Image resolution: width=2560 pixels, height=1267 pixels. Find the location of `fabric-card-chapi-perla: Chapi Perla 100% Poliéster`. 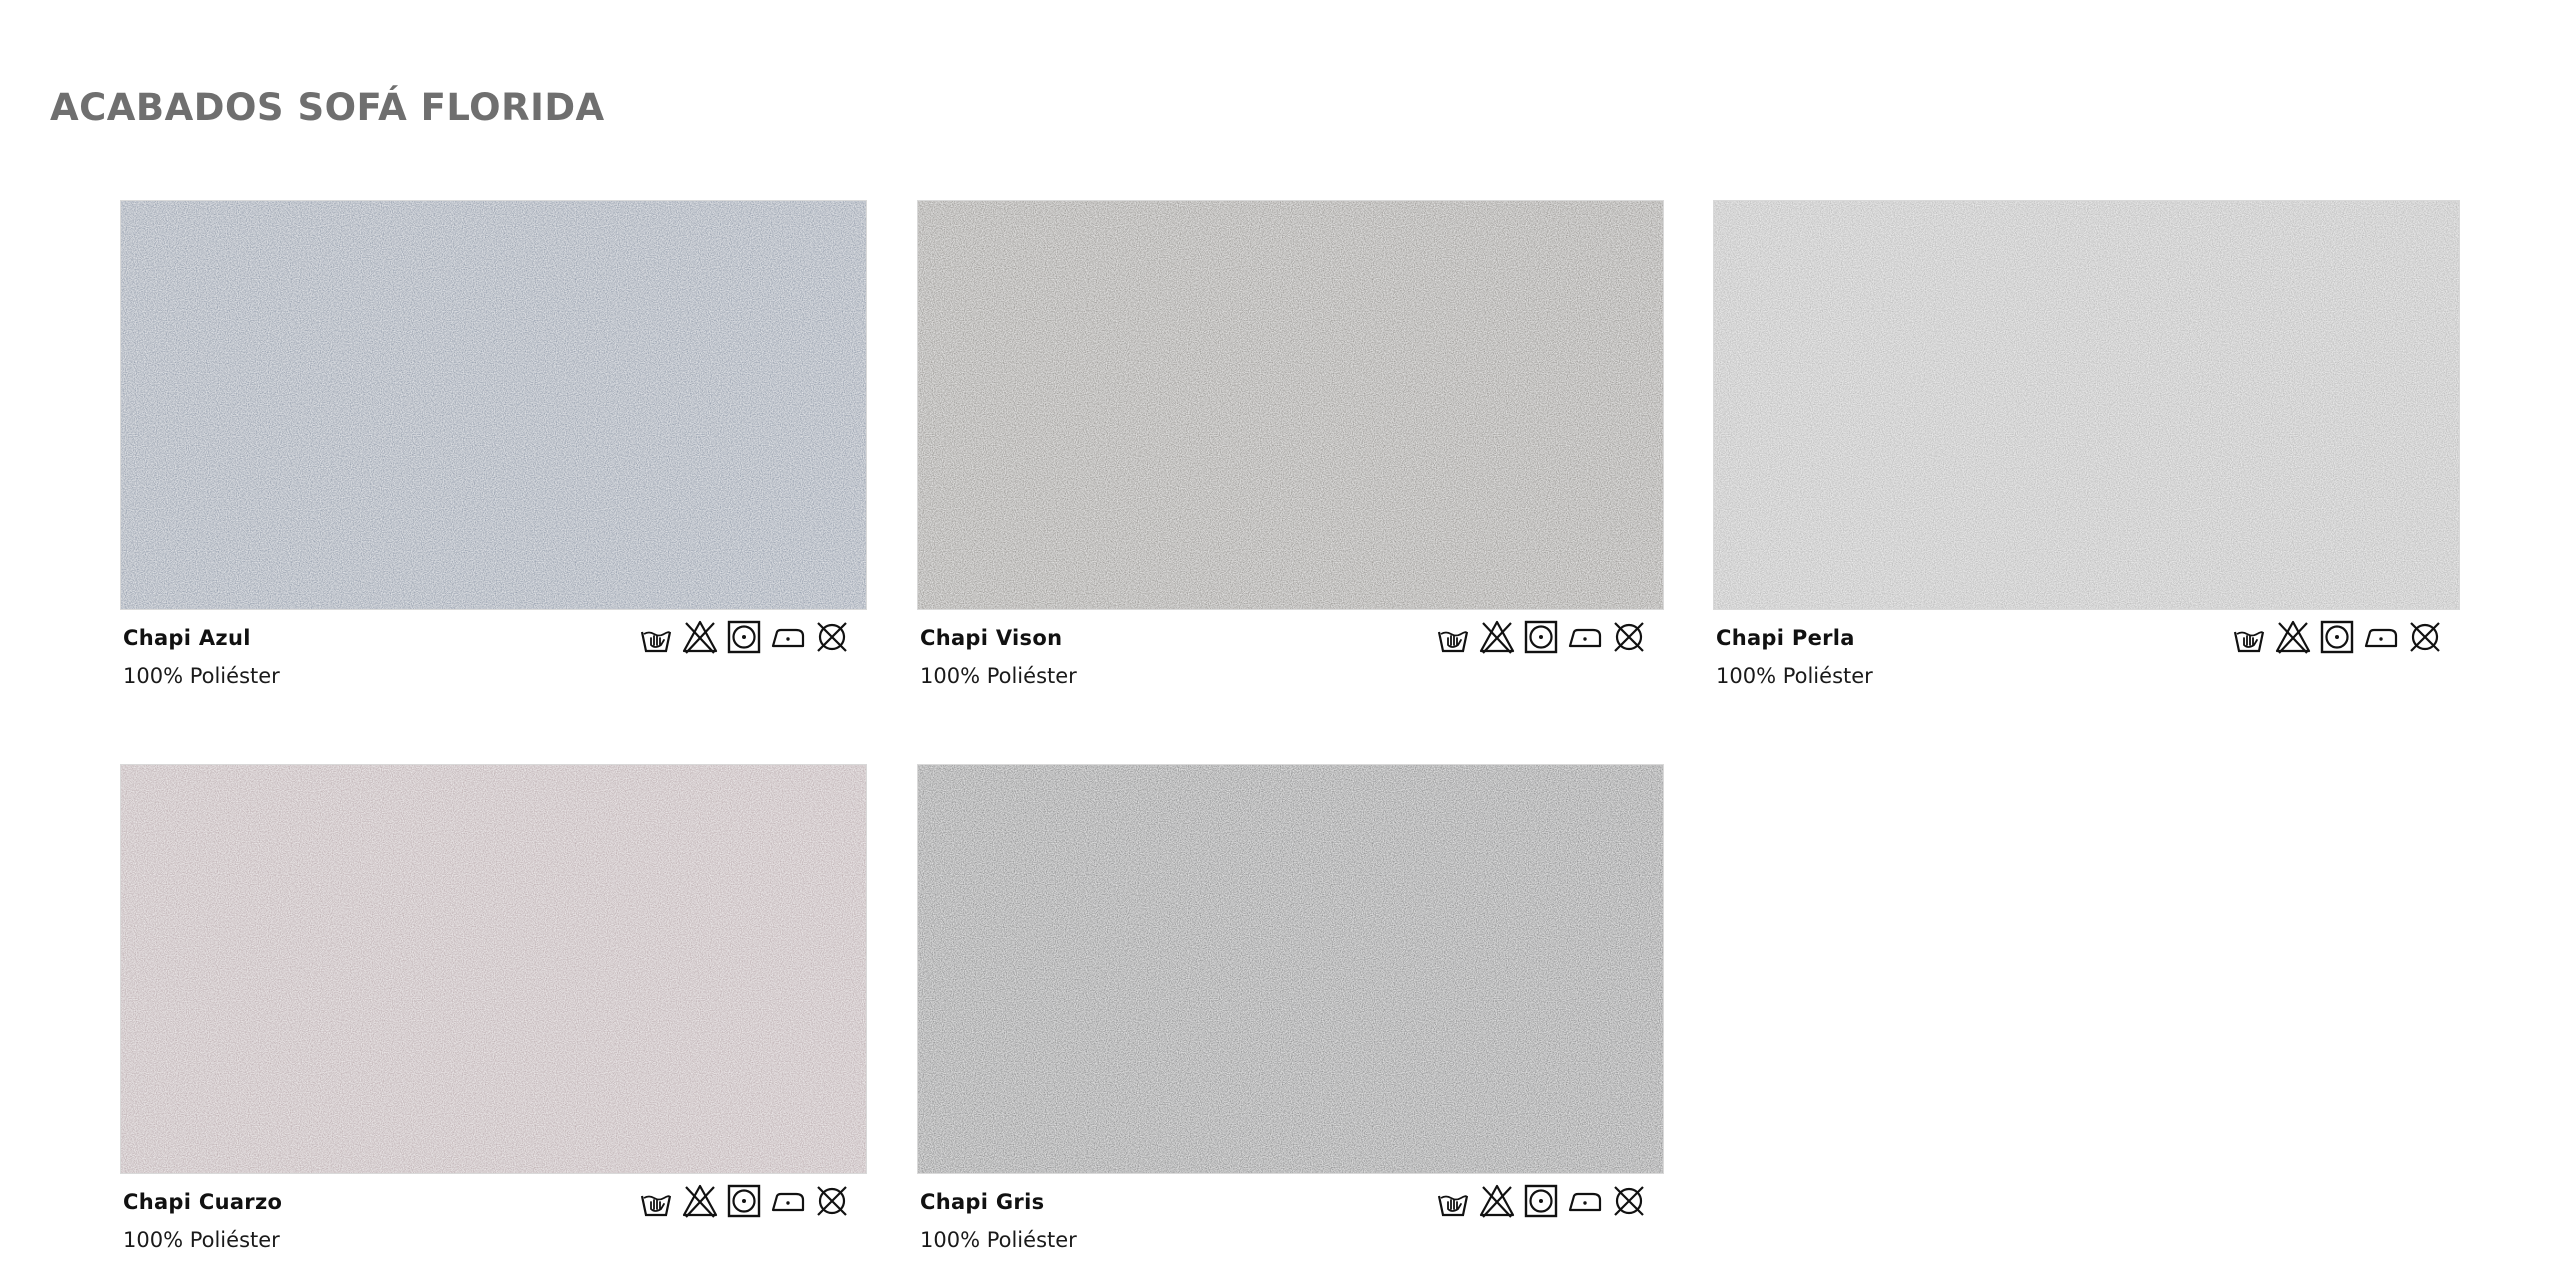

fabric-card-chapi-perla: Chapi Perla 100% Poliéster is located at coordinates (2086, 444).